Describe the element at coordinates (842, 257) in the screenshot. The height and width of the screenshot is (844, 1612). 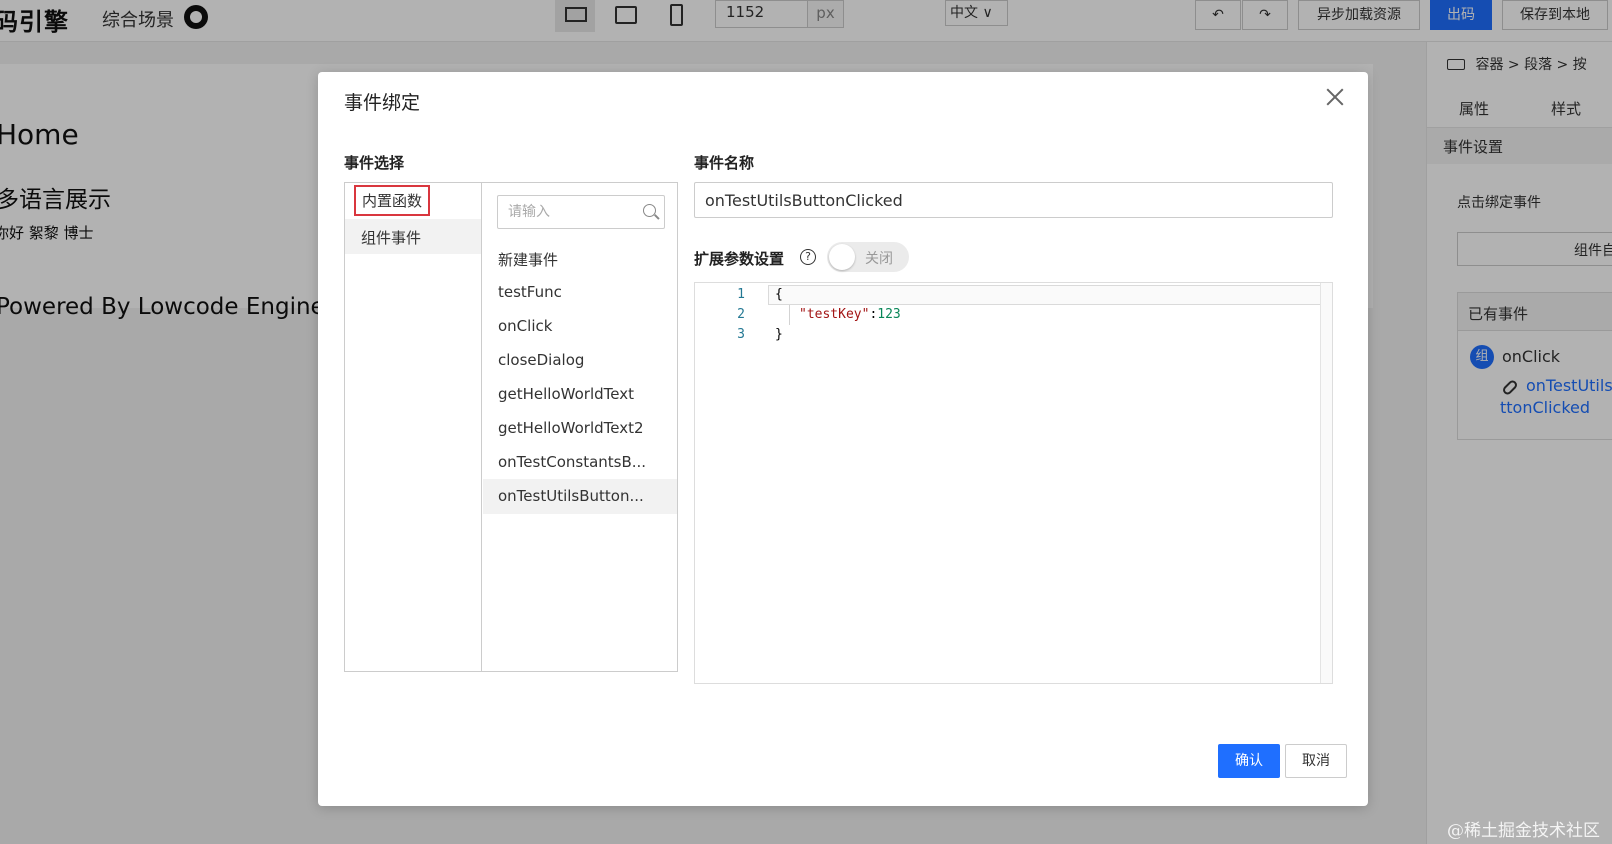
I see `toggle-knob` at that location.